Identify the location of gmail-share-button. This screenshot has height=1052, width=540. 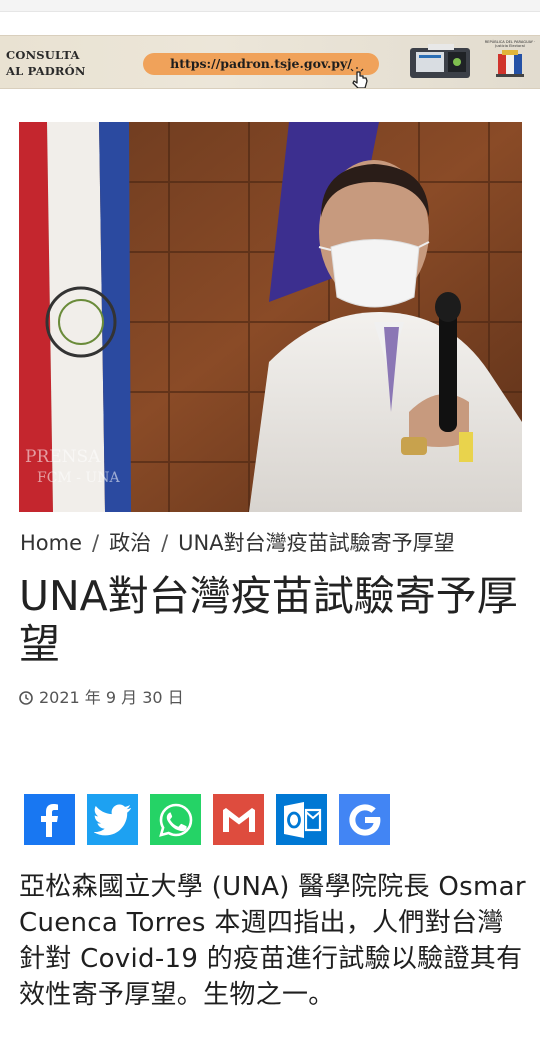
(238, 819).